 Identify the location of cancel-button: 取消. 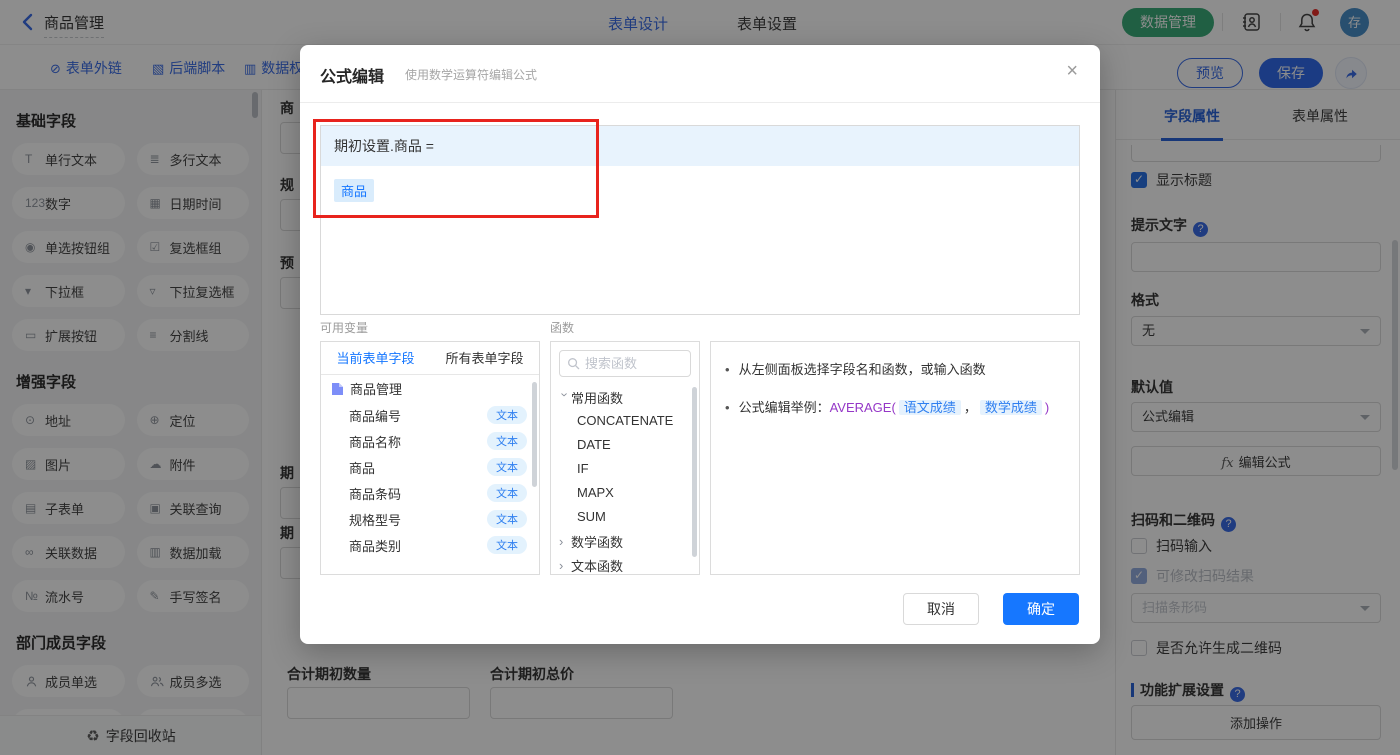
(941, 609).